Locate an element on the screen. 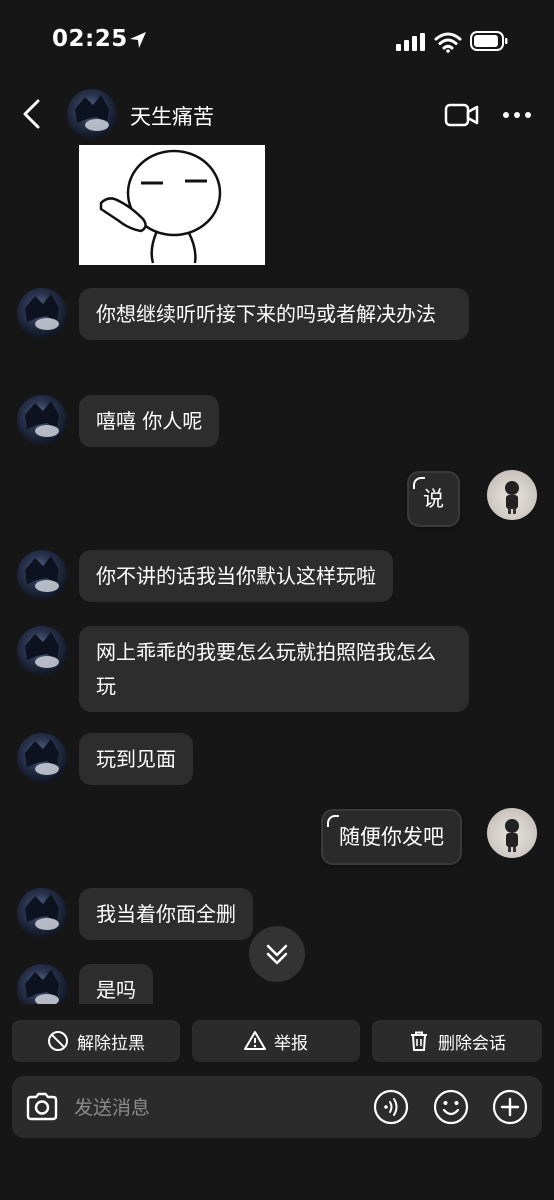 The width and height of the screenshot is (554, 1200). double-chevron-down-icon is located at coordinates (277, 954).